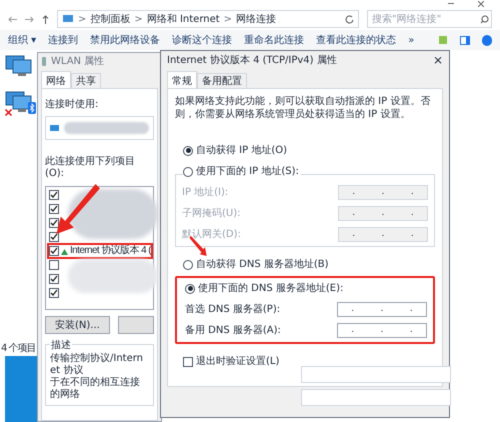 The height and width of the screenshot is (422, 500). What do you see at coordinates (182, 80) in the screenshot?
I see `tab: 常规` at bounding box center [182, 80].